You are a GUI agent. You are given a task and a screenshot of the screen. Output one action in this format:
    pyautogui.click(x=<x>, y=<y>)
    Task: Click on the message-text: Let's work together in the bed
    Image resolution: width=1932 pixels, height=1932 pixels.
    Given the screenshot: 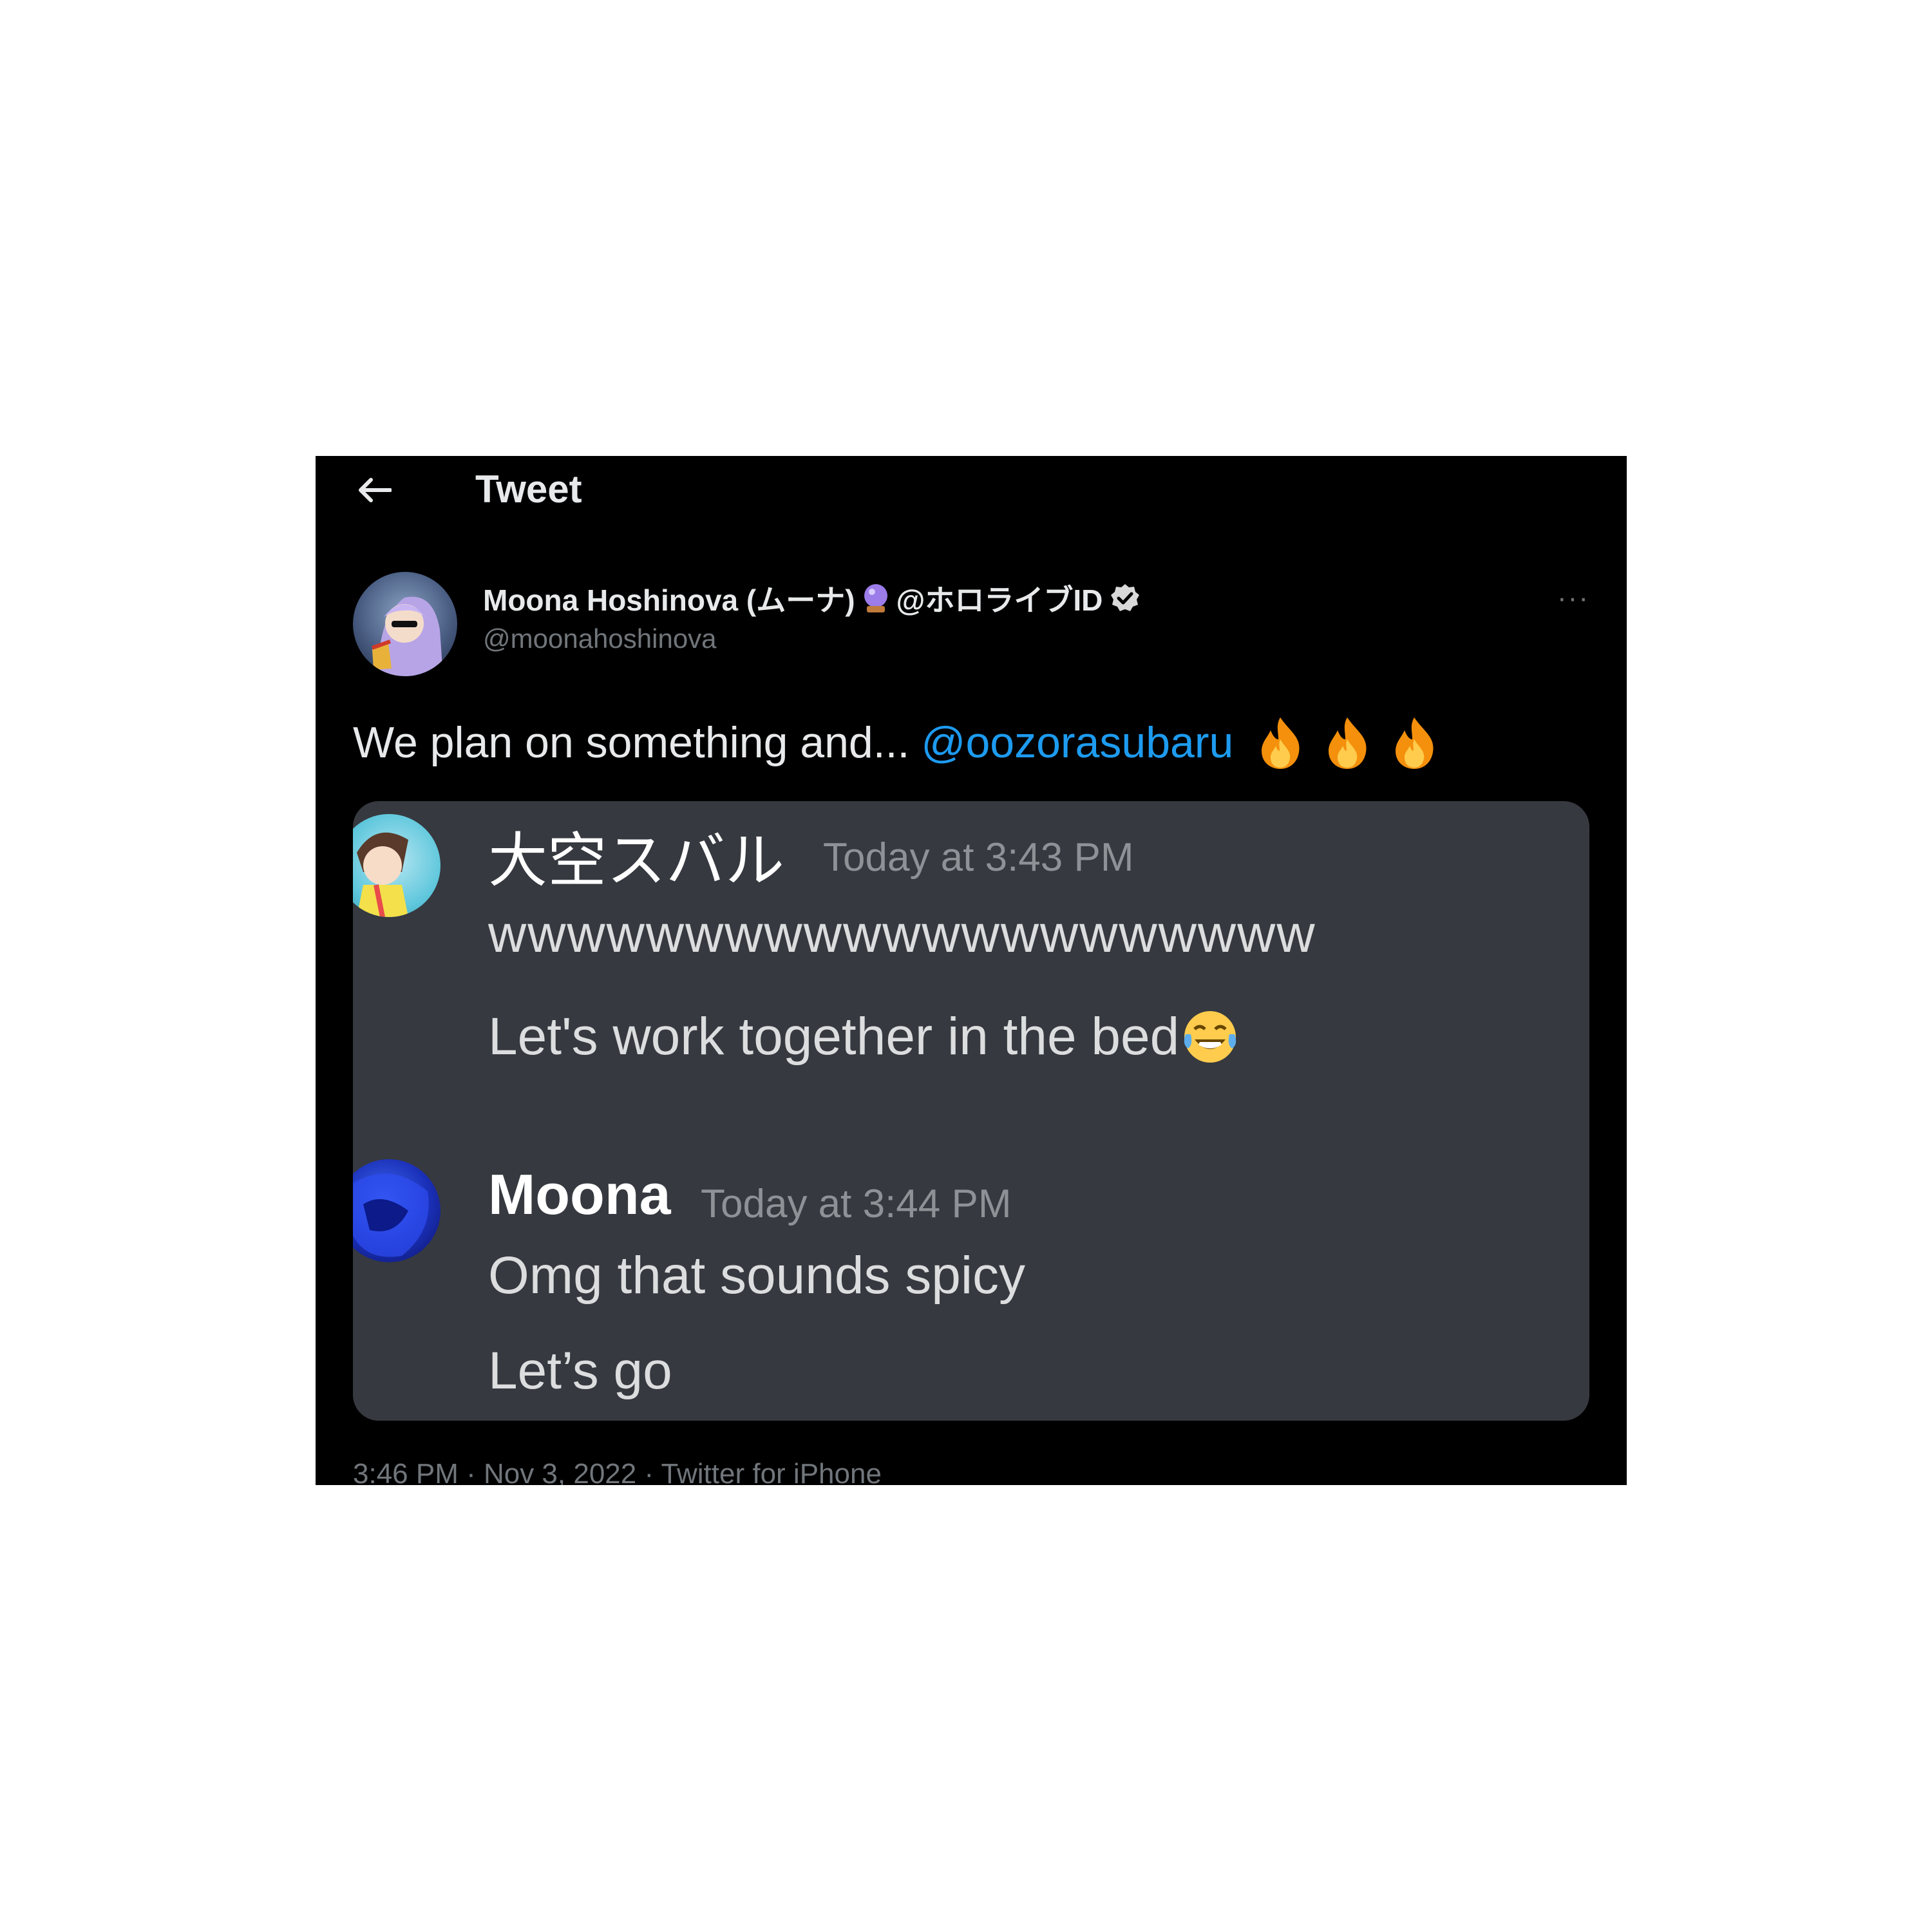 What is the action you would take?
    pyautogui.click(x=865, y=1037)
    